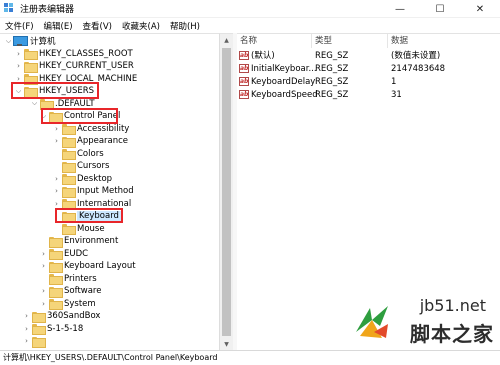 This screenshot has height=365, width=500. What do you see at coordinates (416, 56) in the screenshot?
I see `value-data: (数值未设置)` at bounding box center [416, 56].